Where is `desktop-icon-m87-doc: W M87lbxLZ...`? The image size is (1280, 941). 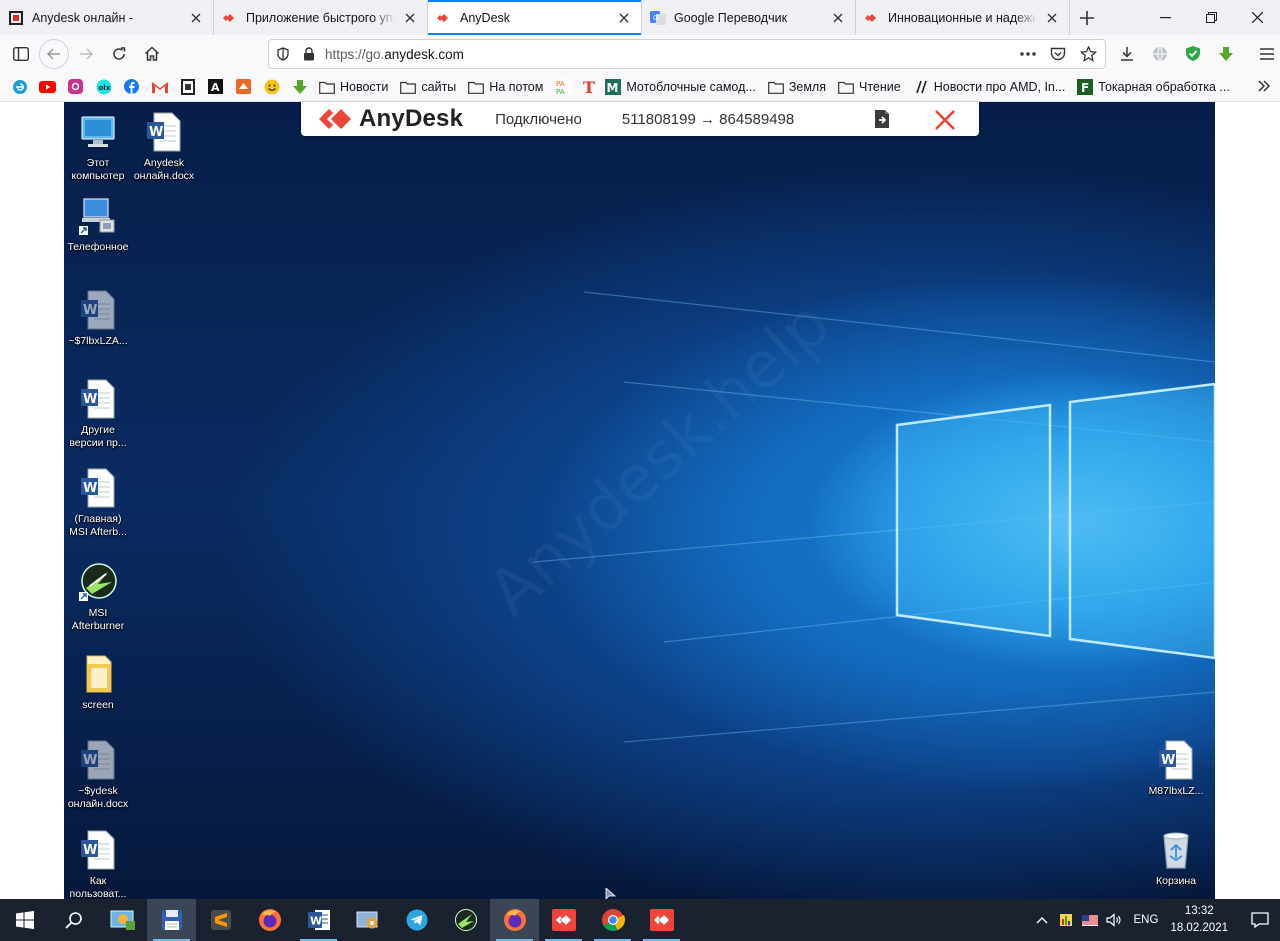
desktop-icon-m87-doc: W M87lbxLZ... is located at coordinates (1176, 768).